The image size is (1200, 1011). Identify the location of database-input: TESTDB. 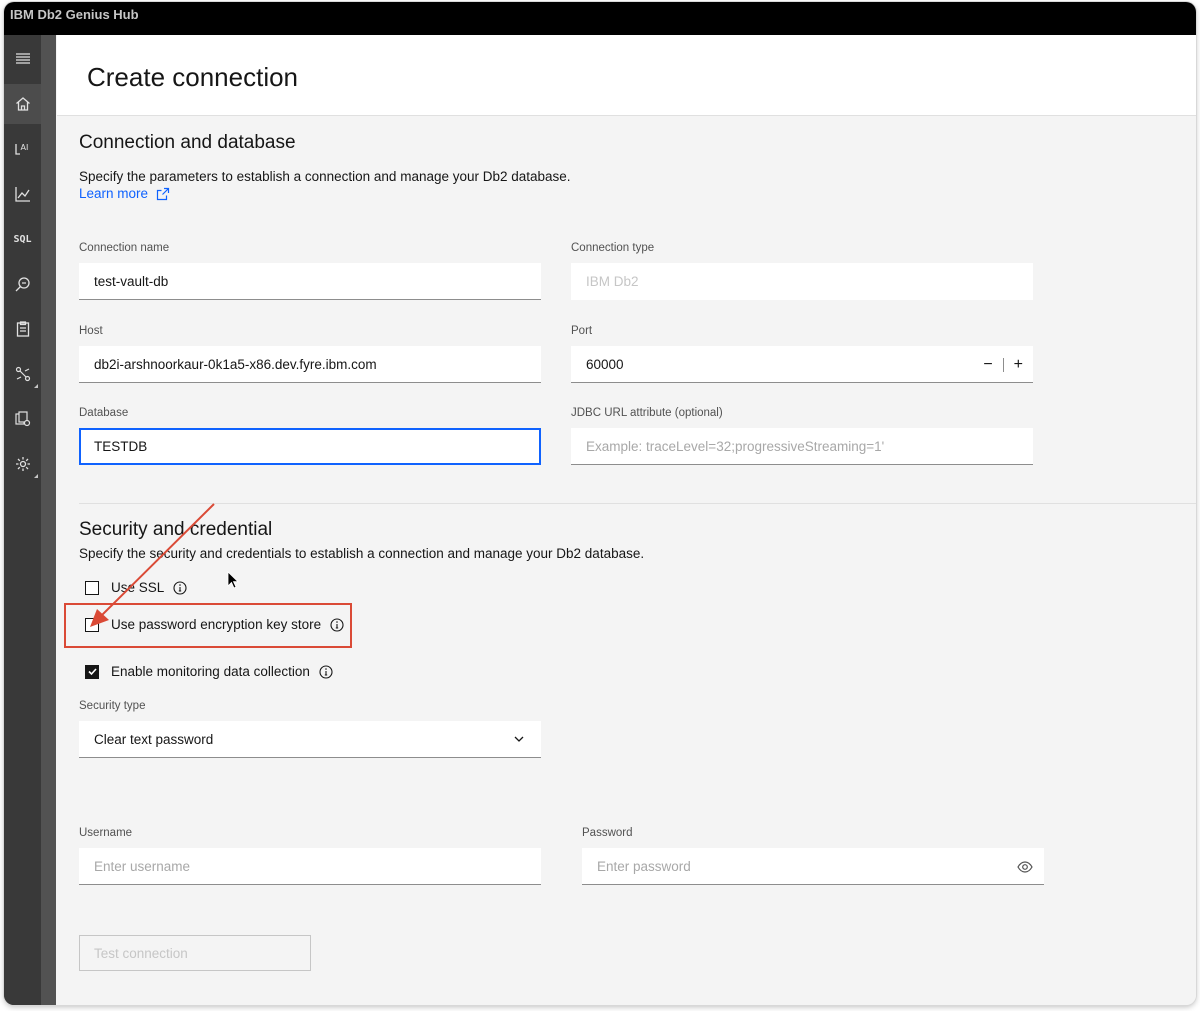
(310, 446).